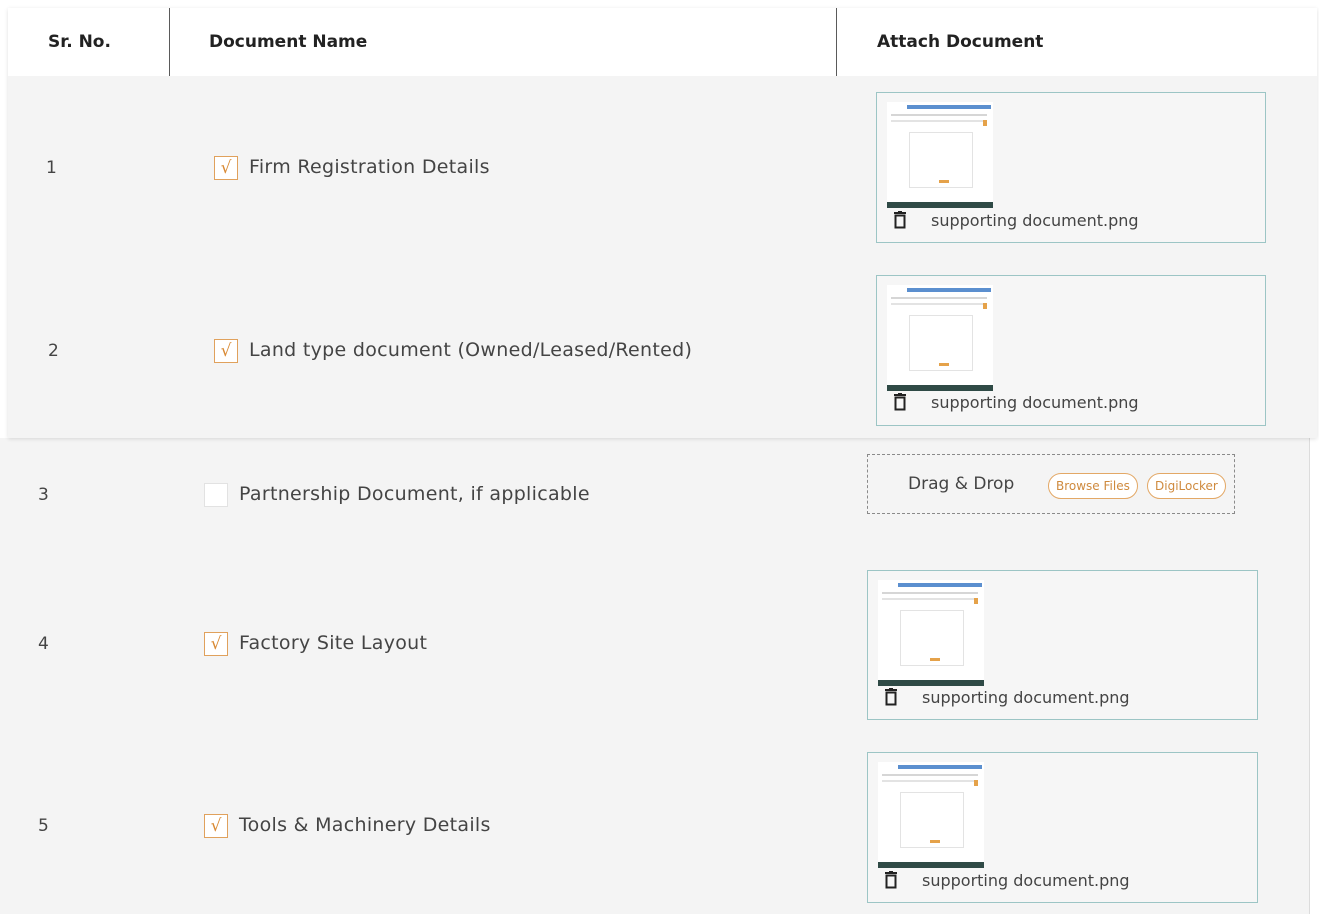 The image size is (1319, 914). What do you see at coordinates (333, 643) in the screenshot?
I see `document-name: Factory Site Layout` at bounding box center [333, 643].